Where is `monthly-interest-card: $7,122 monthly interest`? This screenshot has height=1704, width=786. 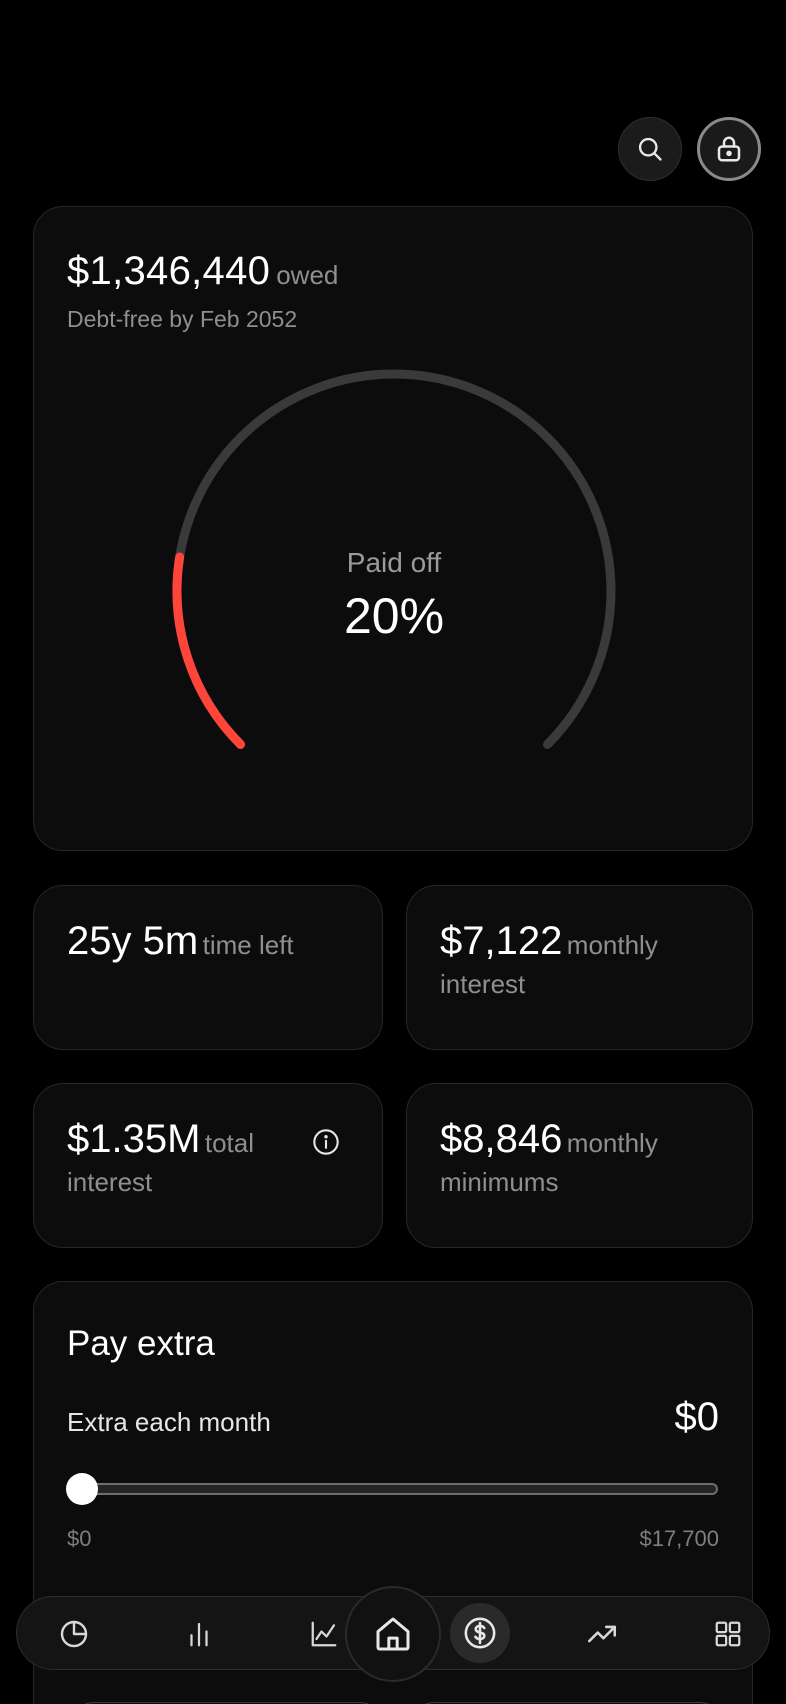
monthly-interest-card: $7,122 monthly interest is located at coordinates (579, 967).